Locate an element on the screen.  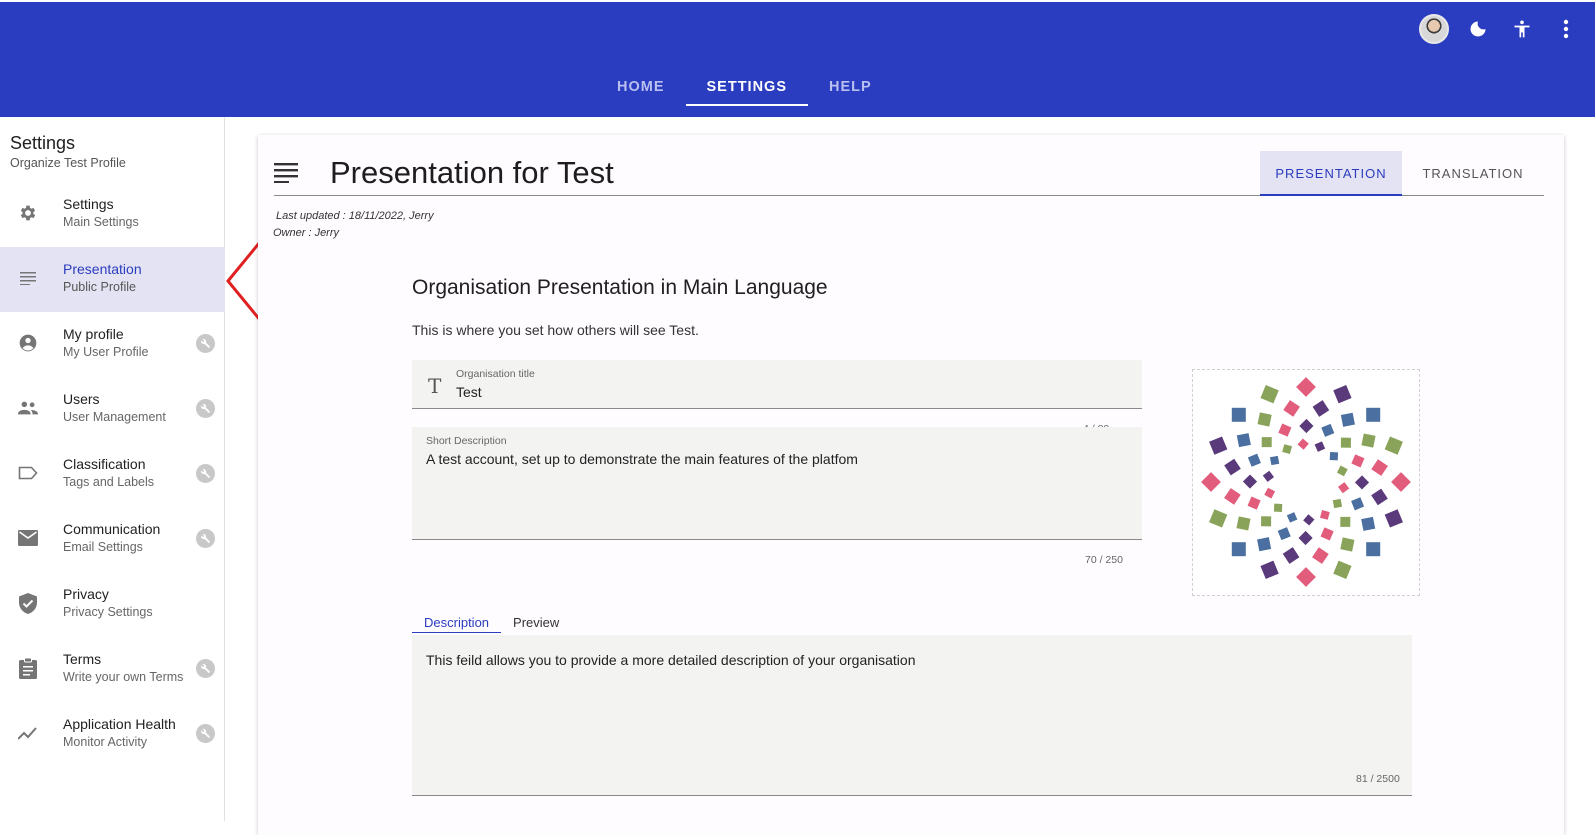
nav-tab-home: HOME is located at coordinates (641, 88).